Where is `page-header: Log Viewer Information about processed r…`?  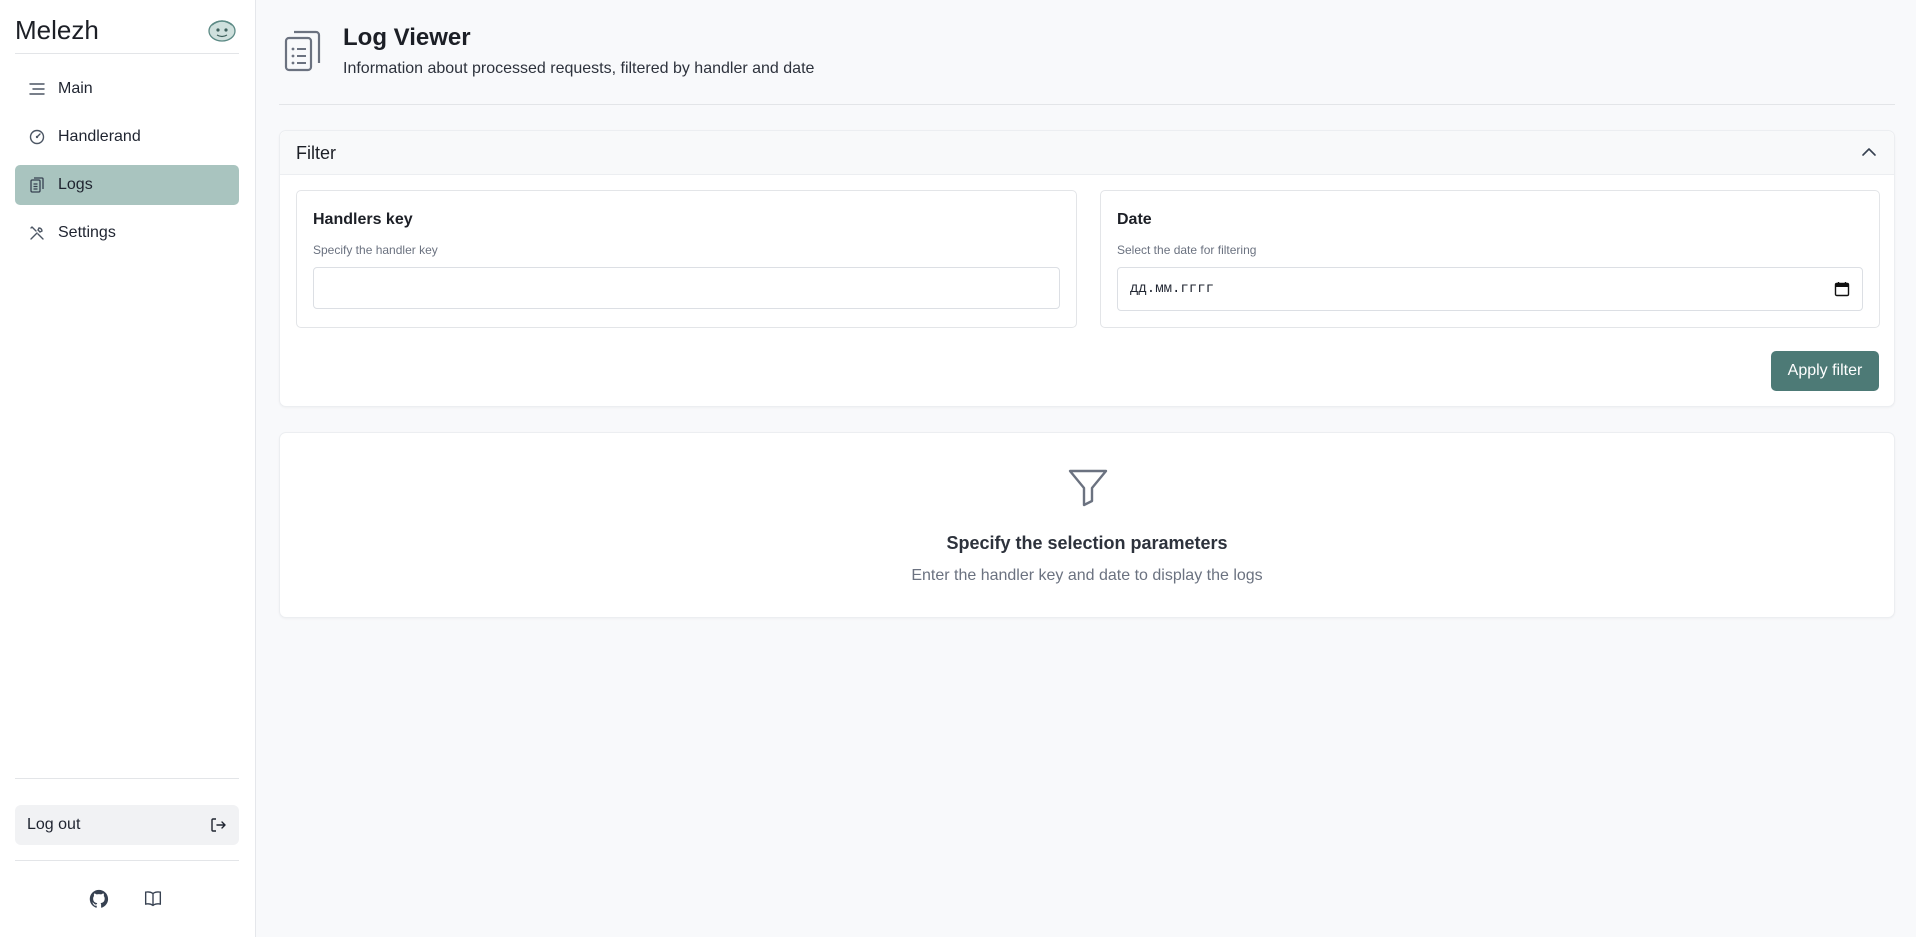
page-header: Log Viewer Information about processed r… is located at coordinates (1087, 52).